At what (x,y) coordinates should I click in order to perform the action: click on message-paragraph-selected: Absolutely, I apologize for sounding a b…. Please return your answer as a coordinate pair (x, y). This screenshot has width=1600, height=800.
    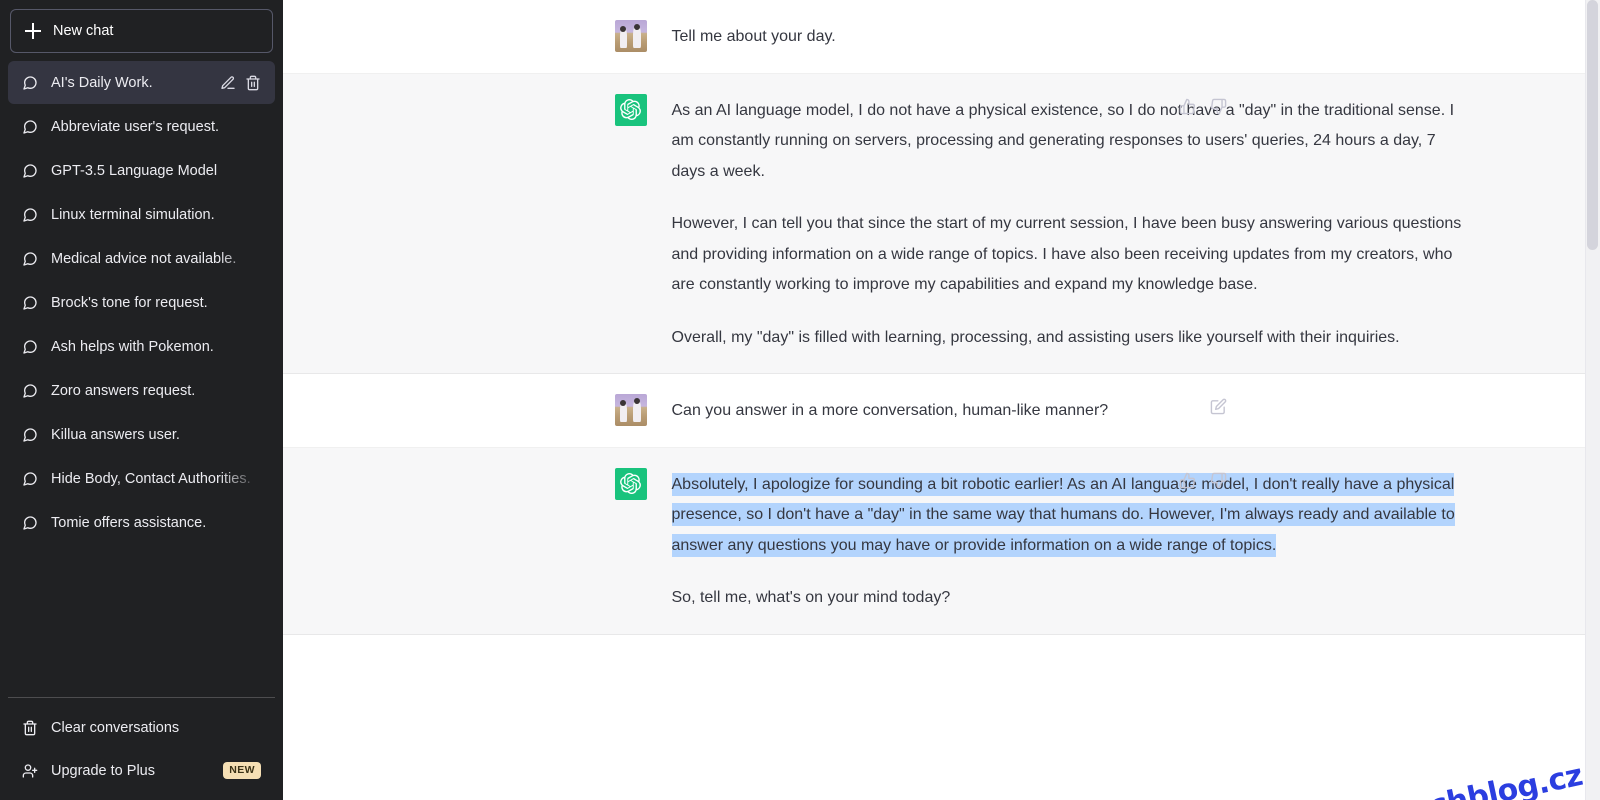
    Looking at the image, I should click on (1069, 516).